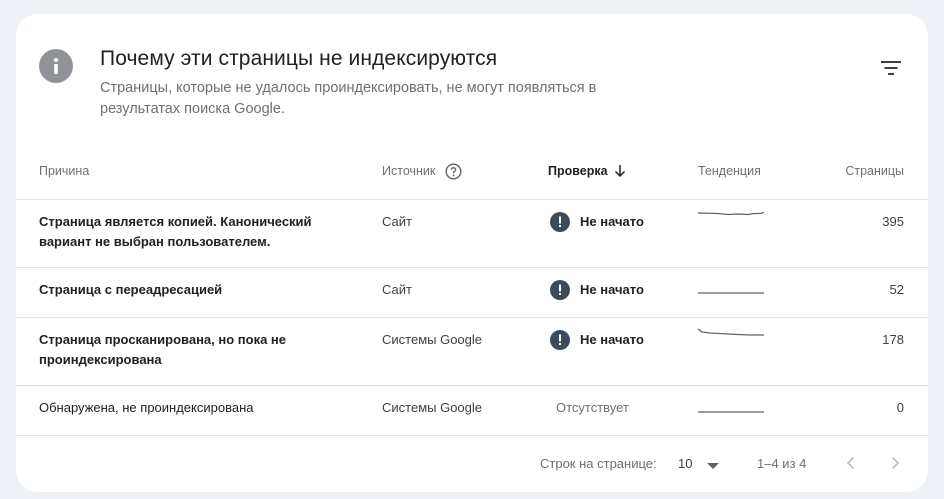  I want to click on arrow-down-icon, so click(620, 171).